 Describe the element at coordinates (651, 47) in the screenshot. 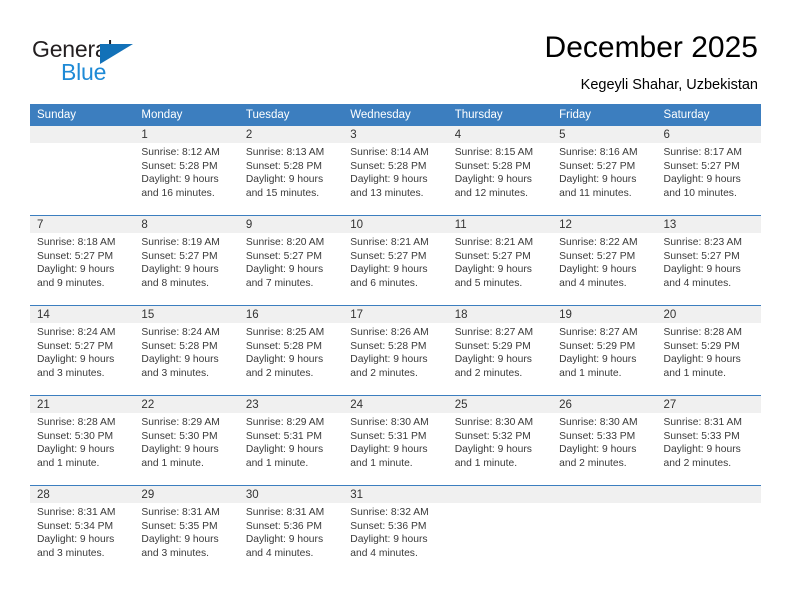

I see `page-title: December 2025` at that location.